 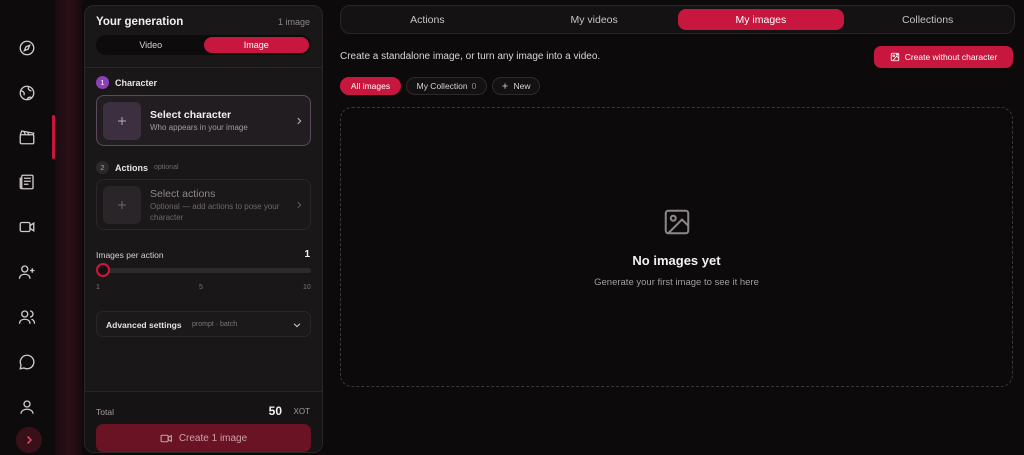 I want to click on tab-my-images: My images, so click(x=761, y=19).